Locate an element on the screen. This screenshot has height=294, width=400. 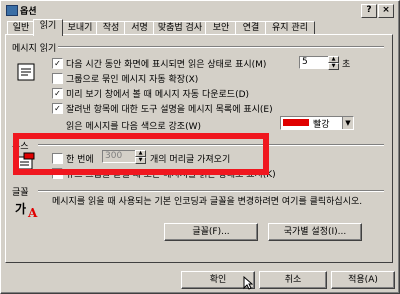
mark-read-label: 다음 시간 동안 화면에 표시되면 읽은 상태로 표시(M) is located at coordinates (166, 65).